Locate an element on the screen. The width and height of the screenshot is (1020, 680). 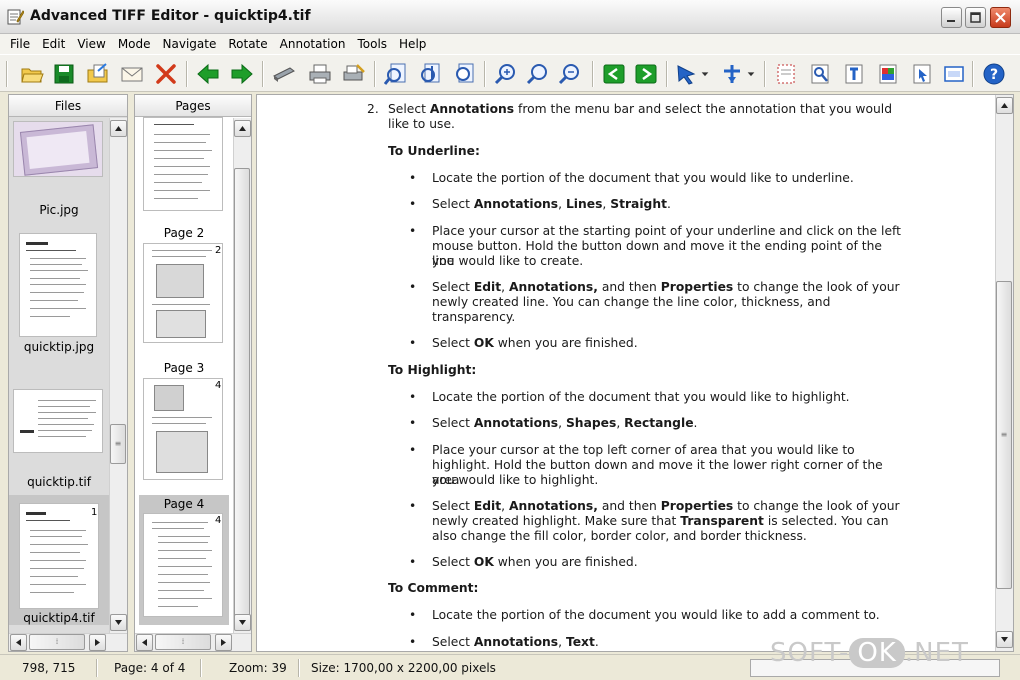
zoom-out-button is located at coordinates (570, 74).